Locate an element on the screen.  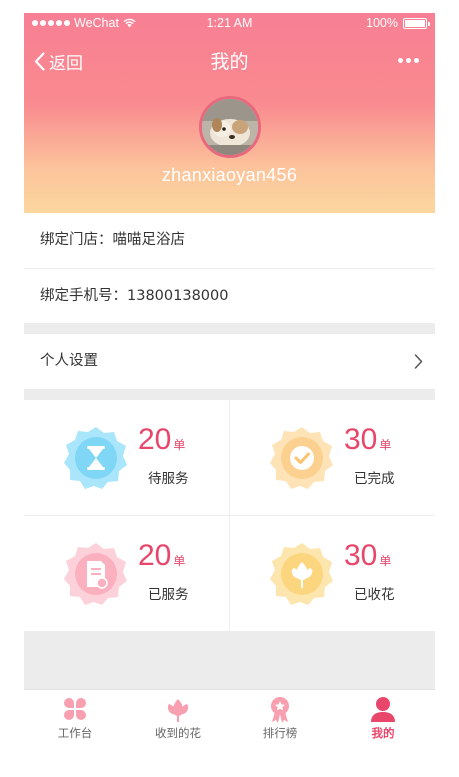
tab-flowers-received: 收到的花 is located at coordinates (178, 718).